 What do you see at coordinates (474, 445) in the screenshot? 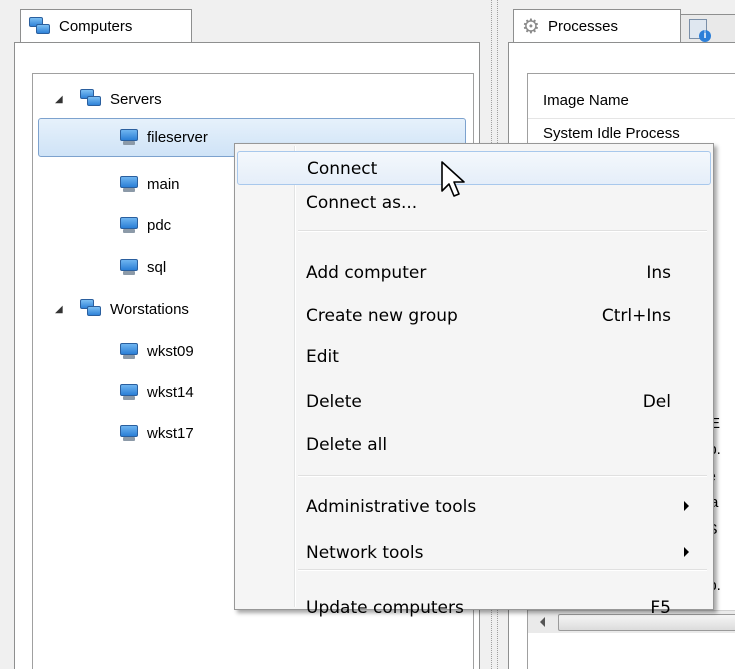
I see `menu-item-delete-all: Delete all` at bounding box center [474, 445].